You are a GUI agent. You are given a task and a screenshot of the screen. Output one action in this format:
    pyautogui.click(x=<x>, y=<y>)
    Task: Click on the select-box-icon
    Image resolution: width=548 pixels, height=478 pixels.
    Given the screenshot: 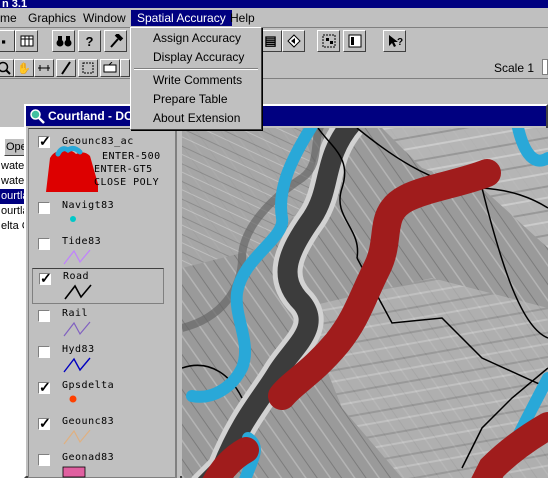 What is the action you would take?
    pyautogui.click(x=88, y=68)
    